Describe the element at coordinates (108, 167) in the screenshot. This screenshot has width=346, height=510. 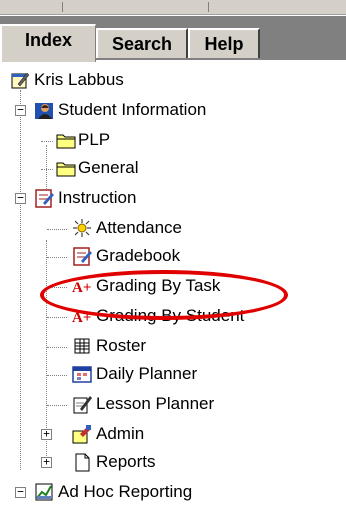
I see `tree-label: General` at that location.